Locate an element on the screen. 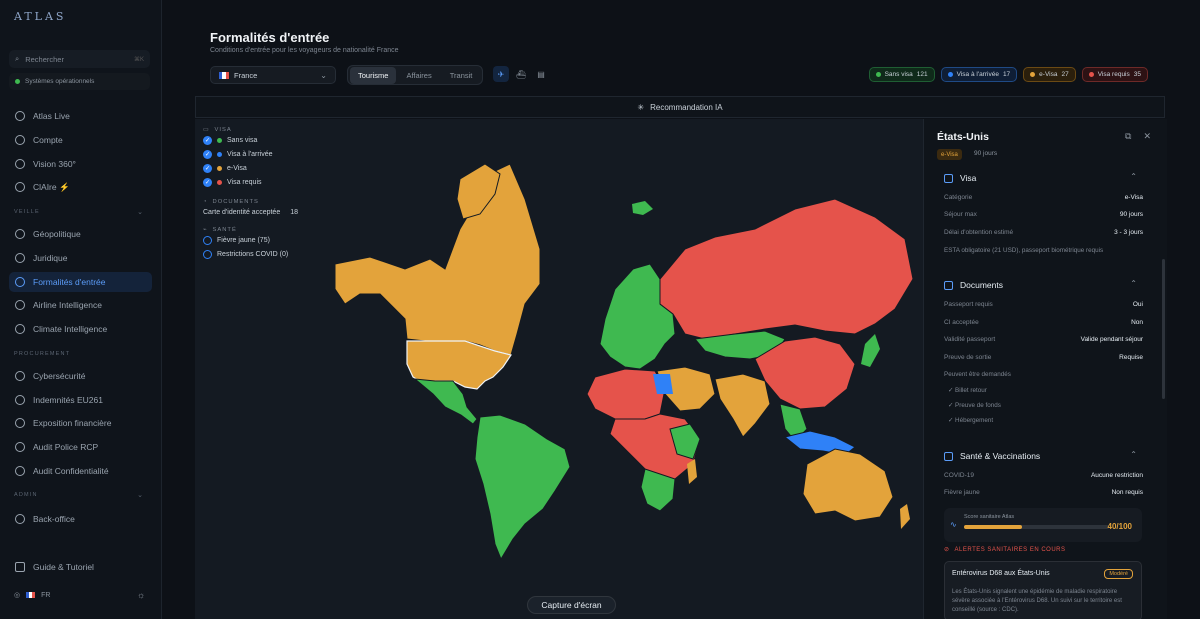 This screenshot has width=1200, height=619. section-documents: Documents is located at coordinates (973, 285).